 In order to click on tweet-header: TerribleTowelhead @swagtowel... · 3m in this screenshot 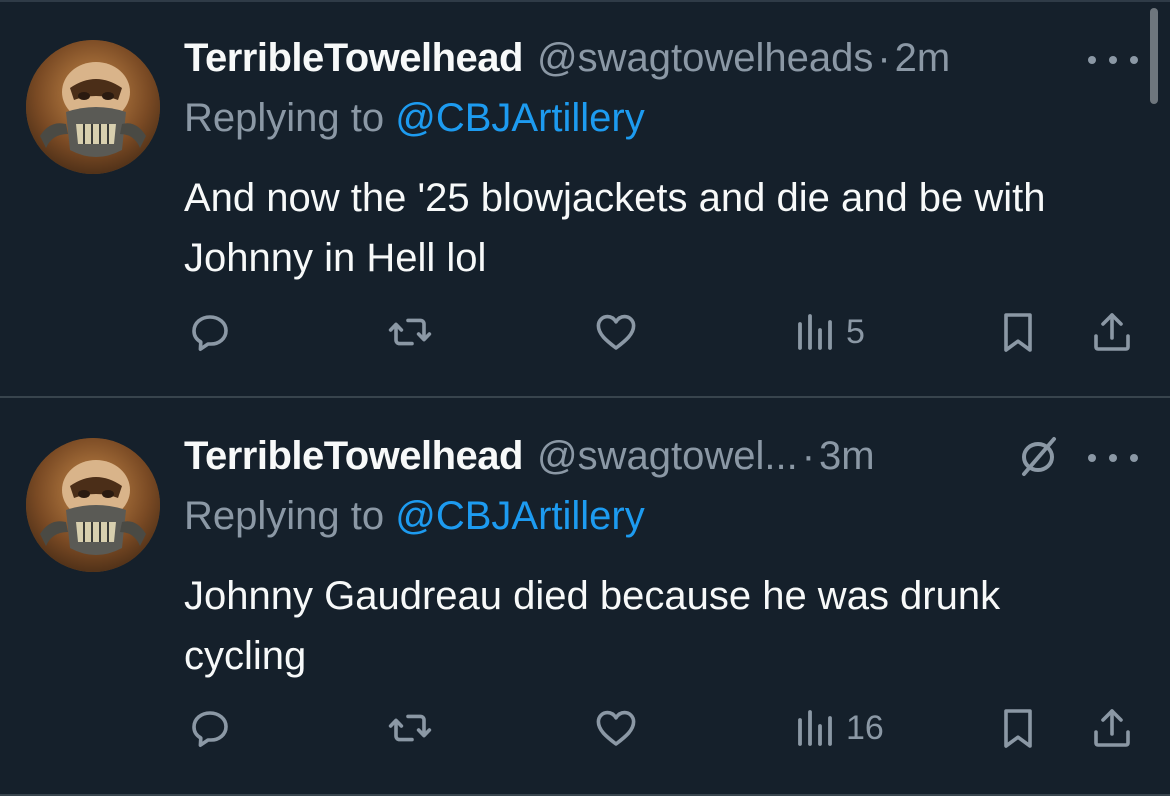, I will do `click(529, 459)`.